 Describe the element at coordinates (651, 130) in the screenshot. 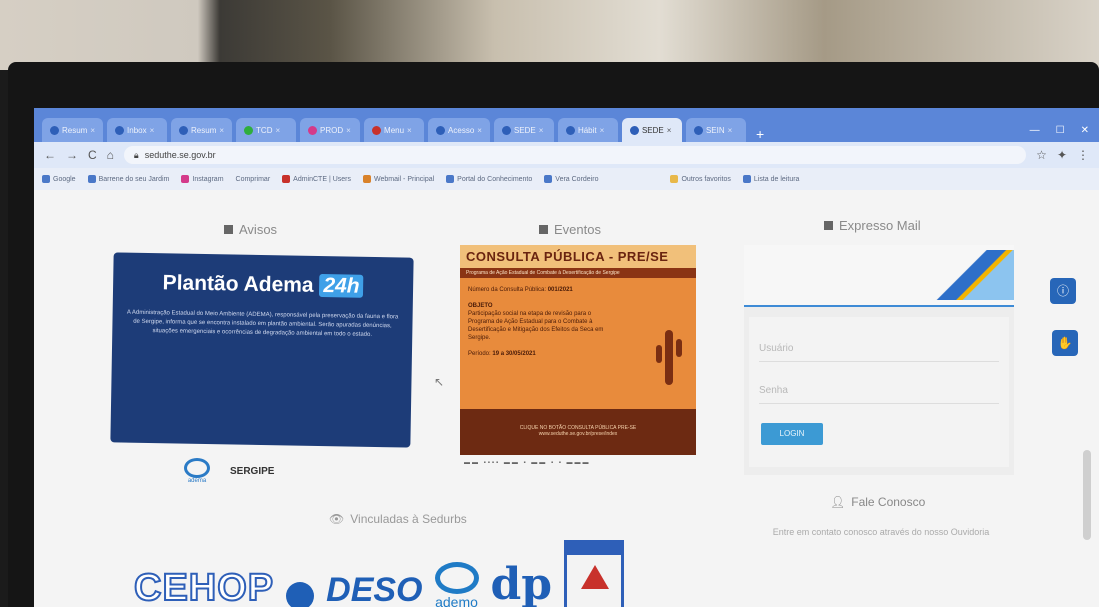

I see `browser-tab-active: SEDE ×` at that location.